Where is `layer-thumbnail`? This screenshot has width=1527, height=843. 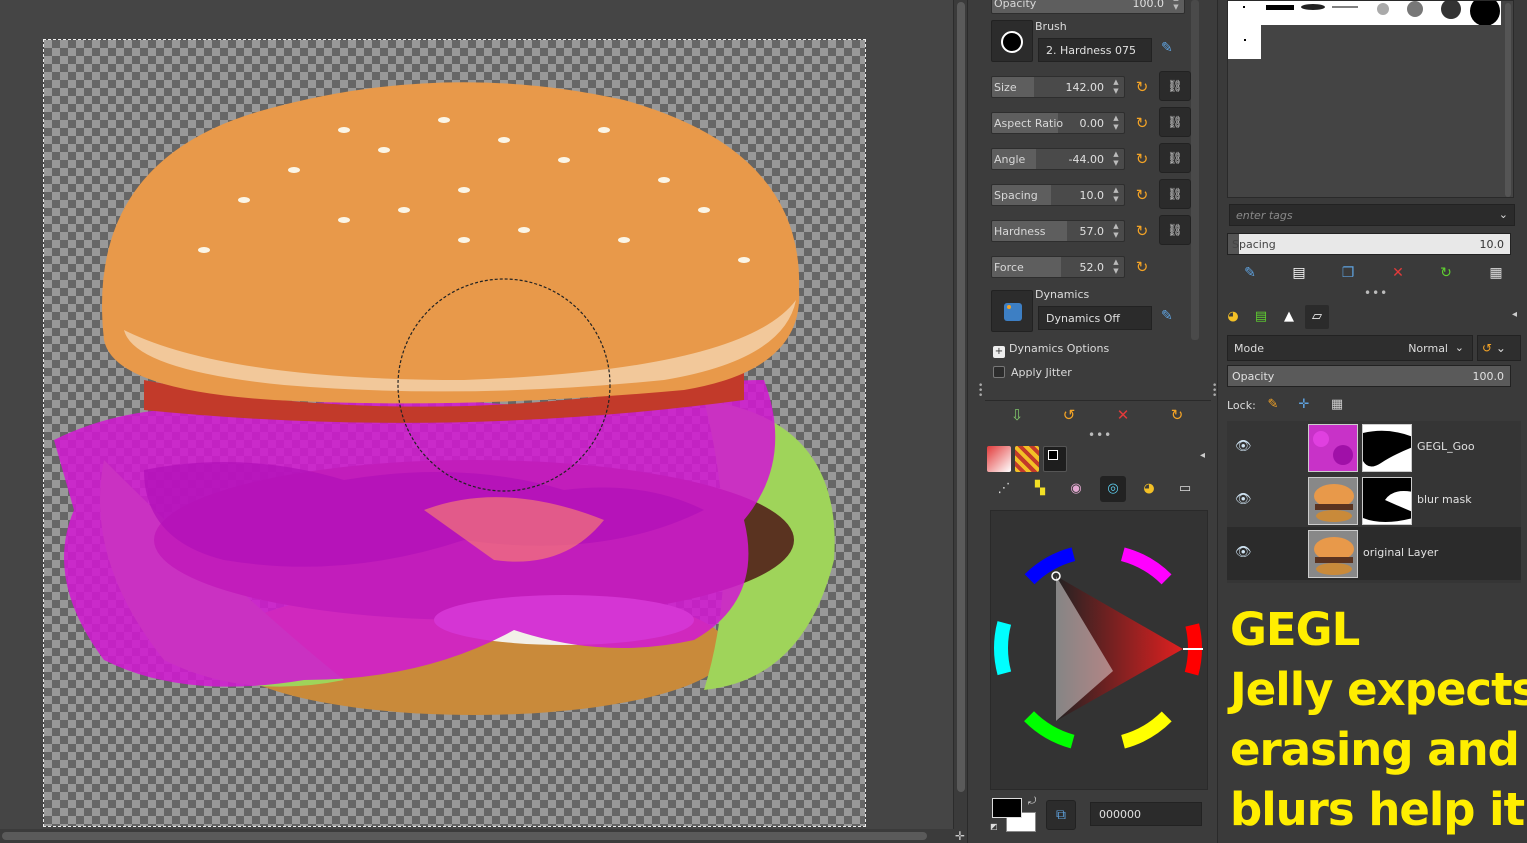
layer-thumbnail is located at coordinates (1333, 554).